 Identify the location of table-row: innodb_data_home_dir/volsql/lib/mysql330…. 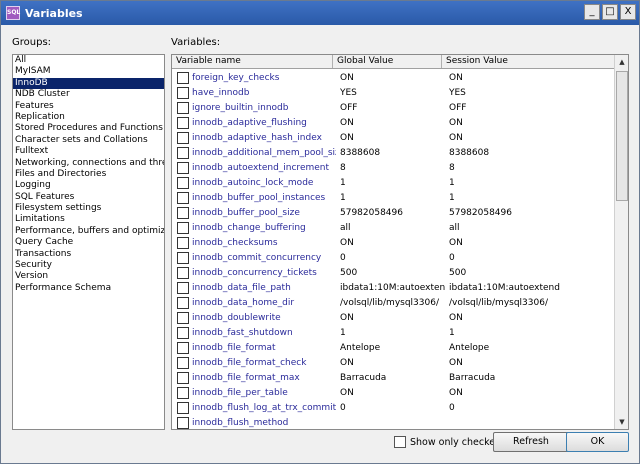
(393, 302).